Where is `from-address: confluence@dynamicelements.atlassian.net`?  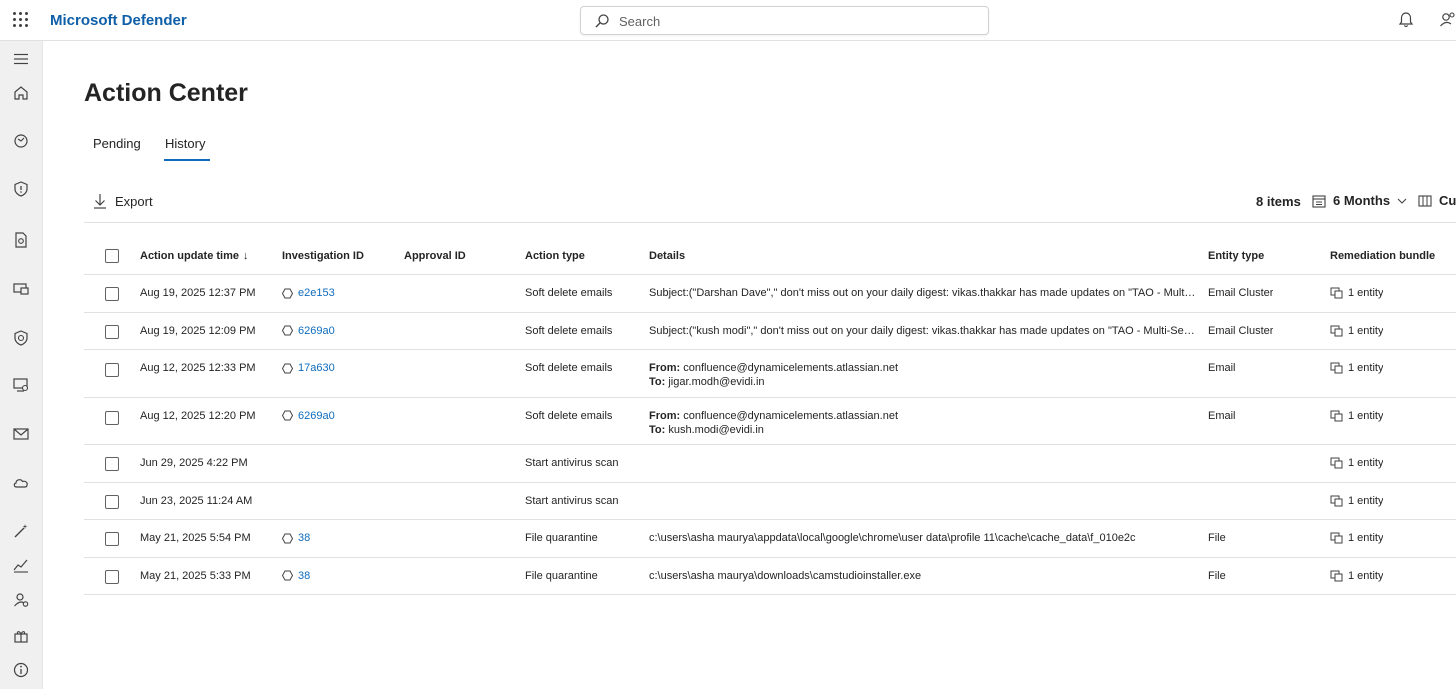 from-address: confluence@dynamicelements.atlassian.net is located at coordinates (791, 415).